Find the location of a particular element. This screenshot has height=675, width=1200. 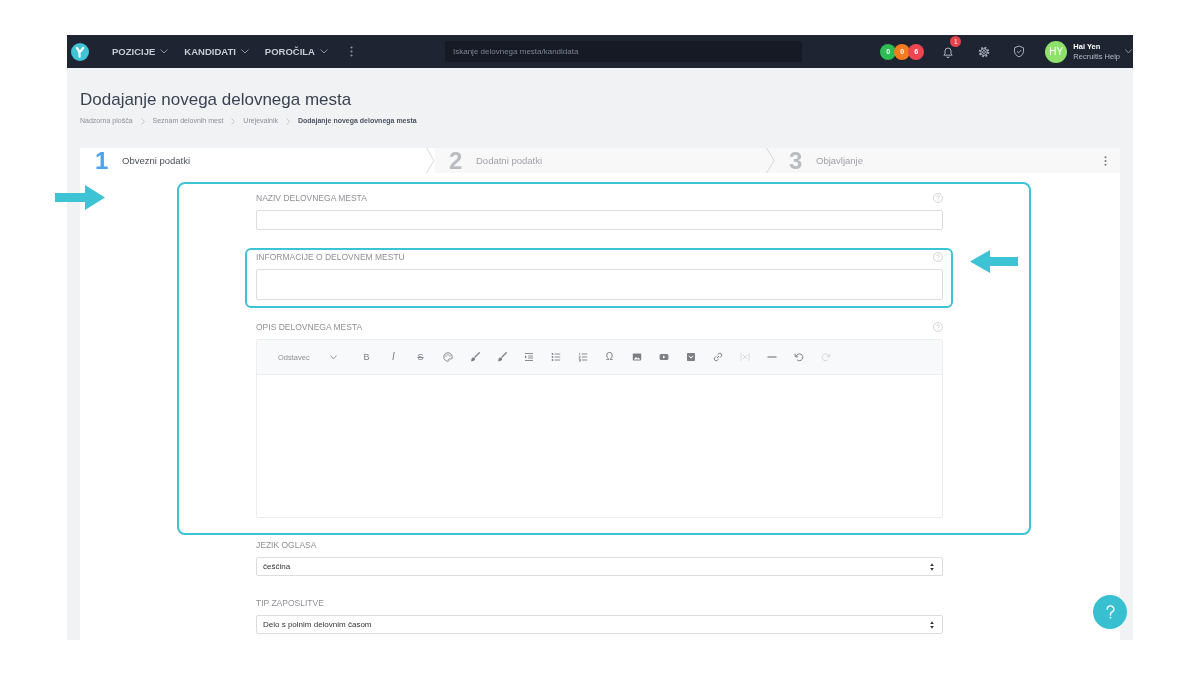

select-field: češčina is located at coordinates (599, 566).